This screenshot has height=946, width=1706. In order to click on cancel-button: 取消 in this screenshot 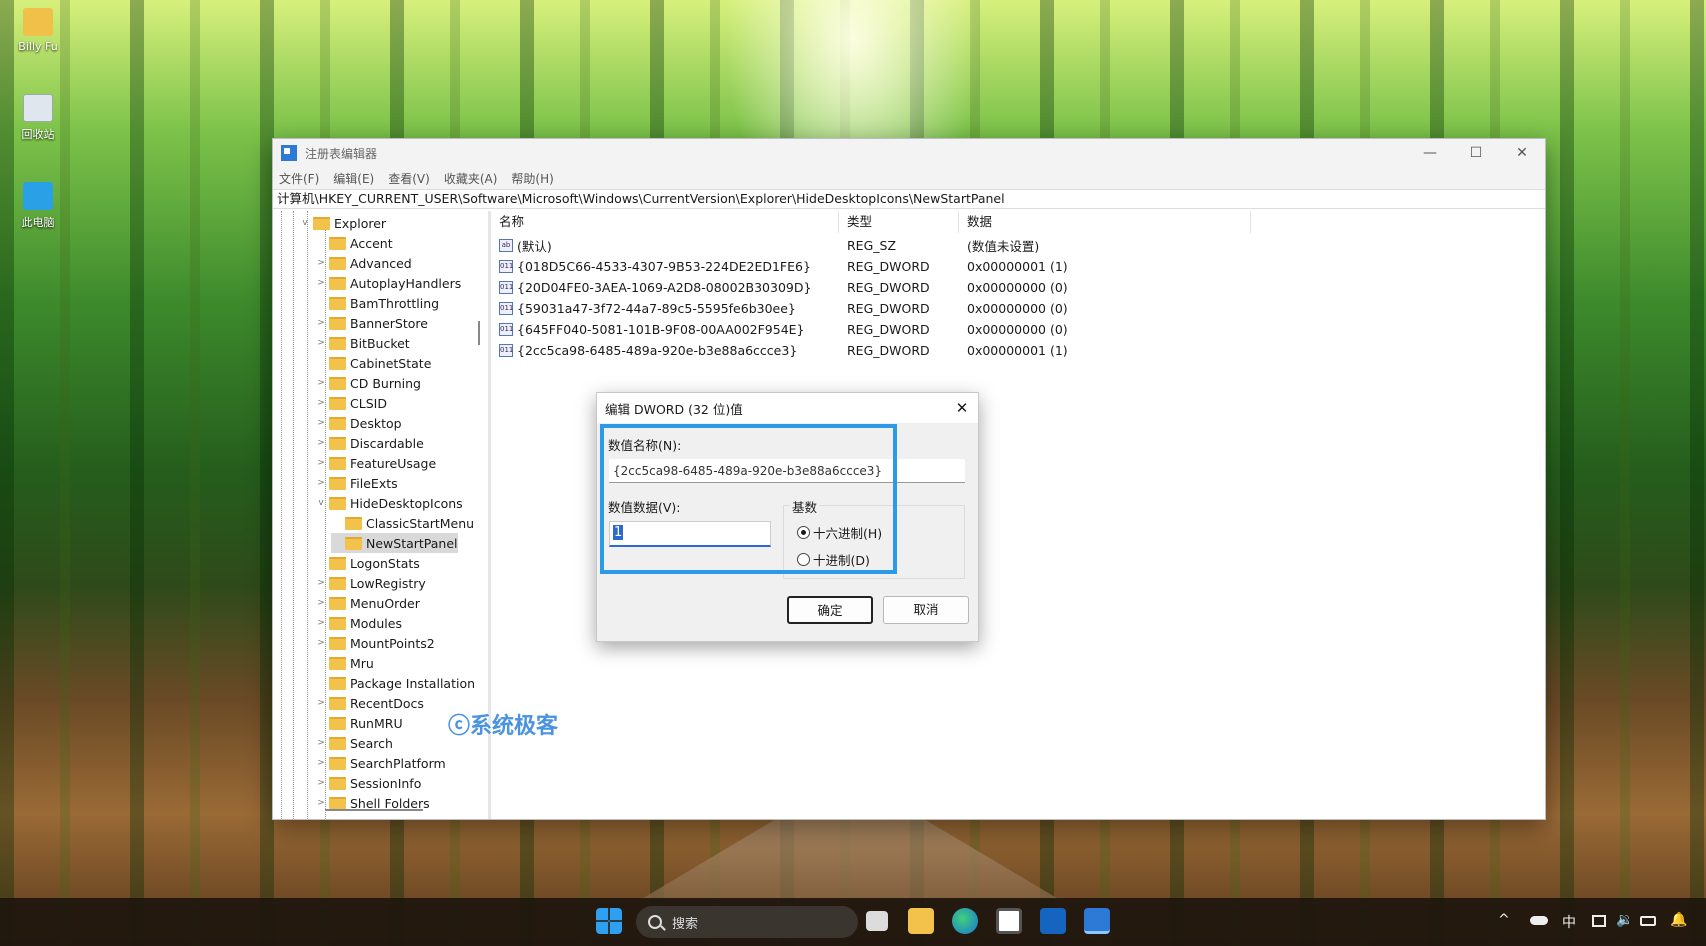, I will do `click(926, 610)`.